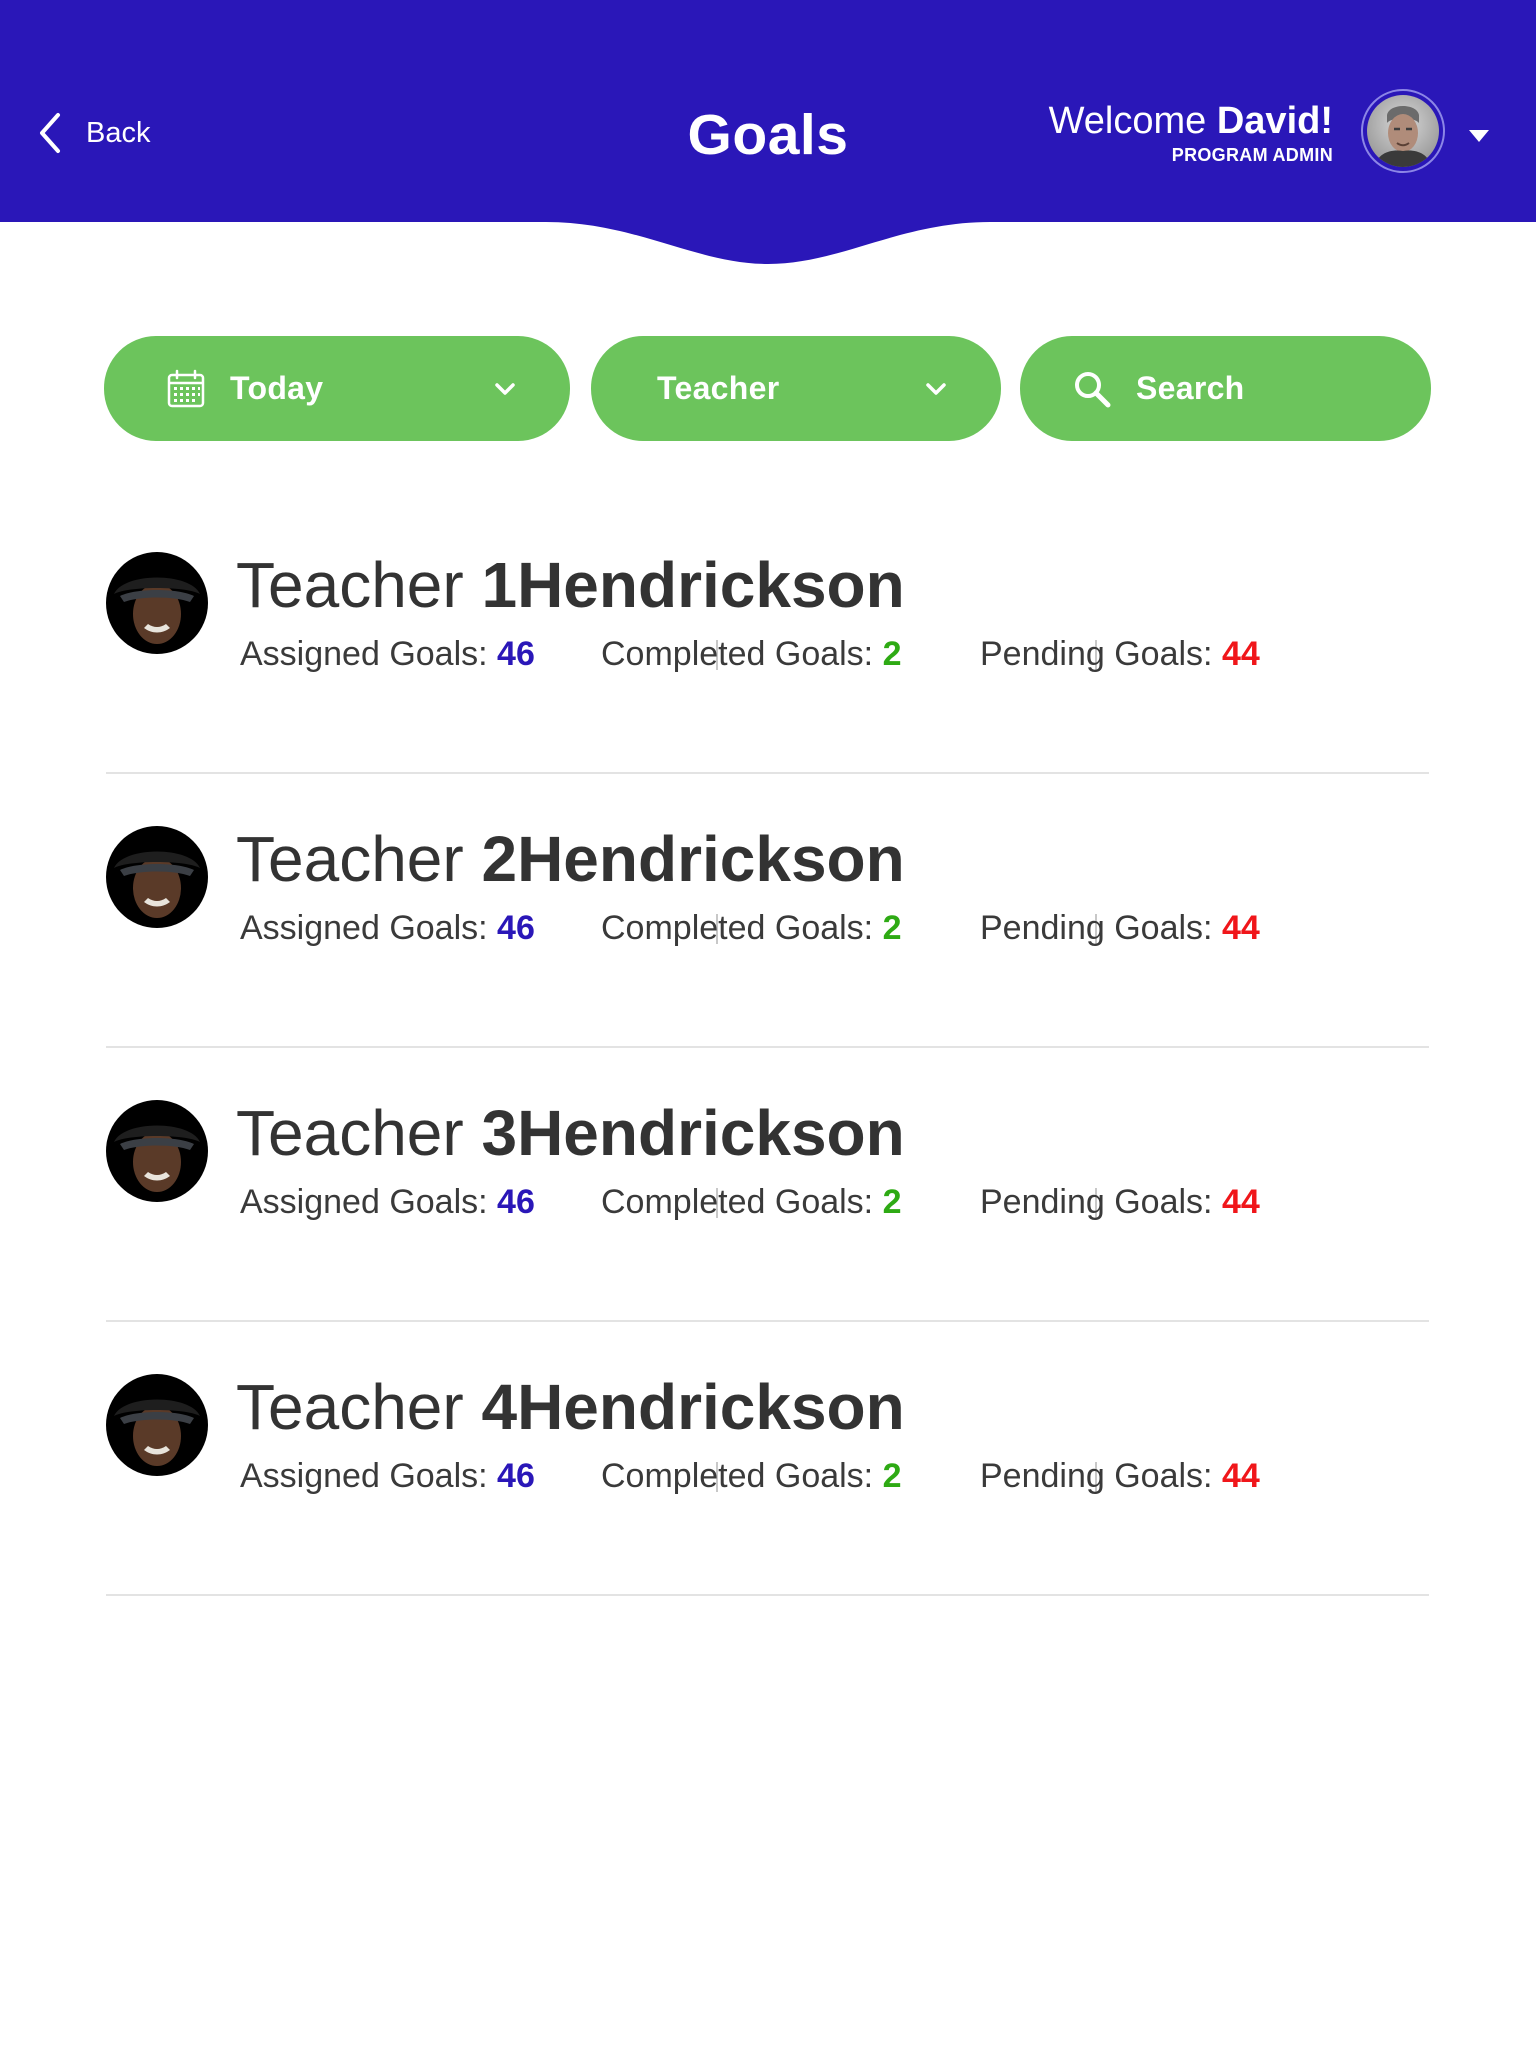  What do you see at coordinates (718, 388) in the screenshot?
I see `role-filter-label: Teacher` at bounding box center [718, 388].